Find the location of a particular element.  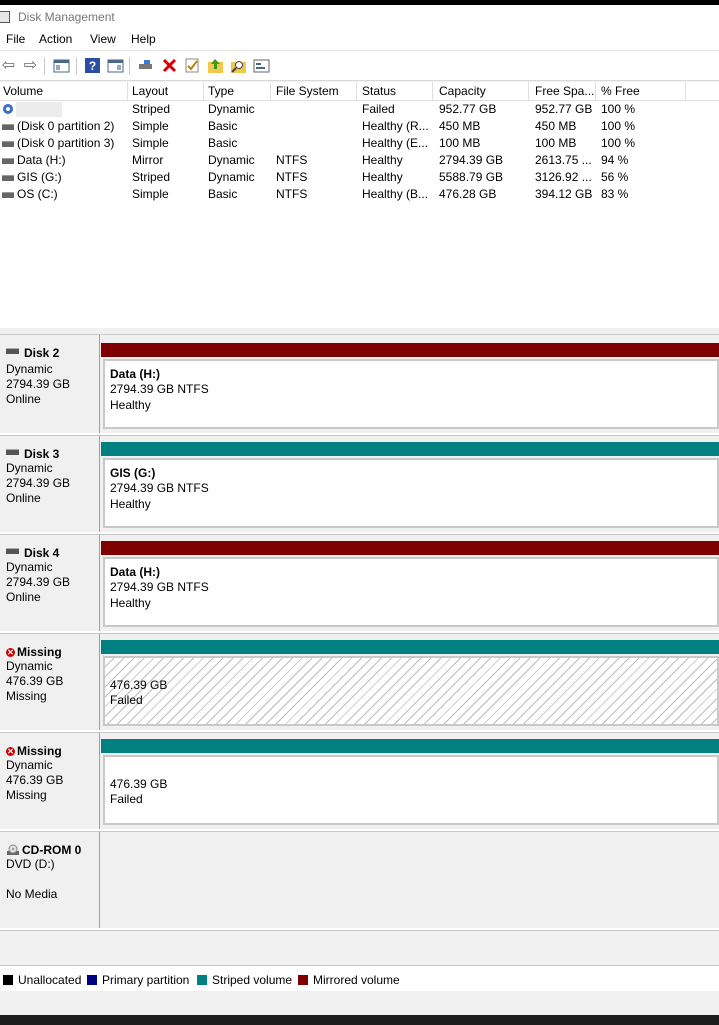

volume-name: Data (H:) is located at coordinates (135, 374).